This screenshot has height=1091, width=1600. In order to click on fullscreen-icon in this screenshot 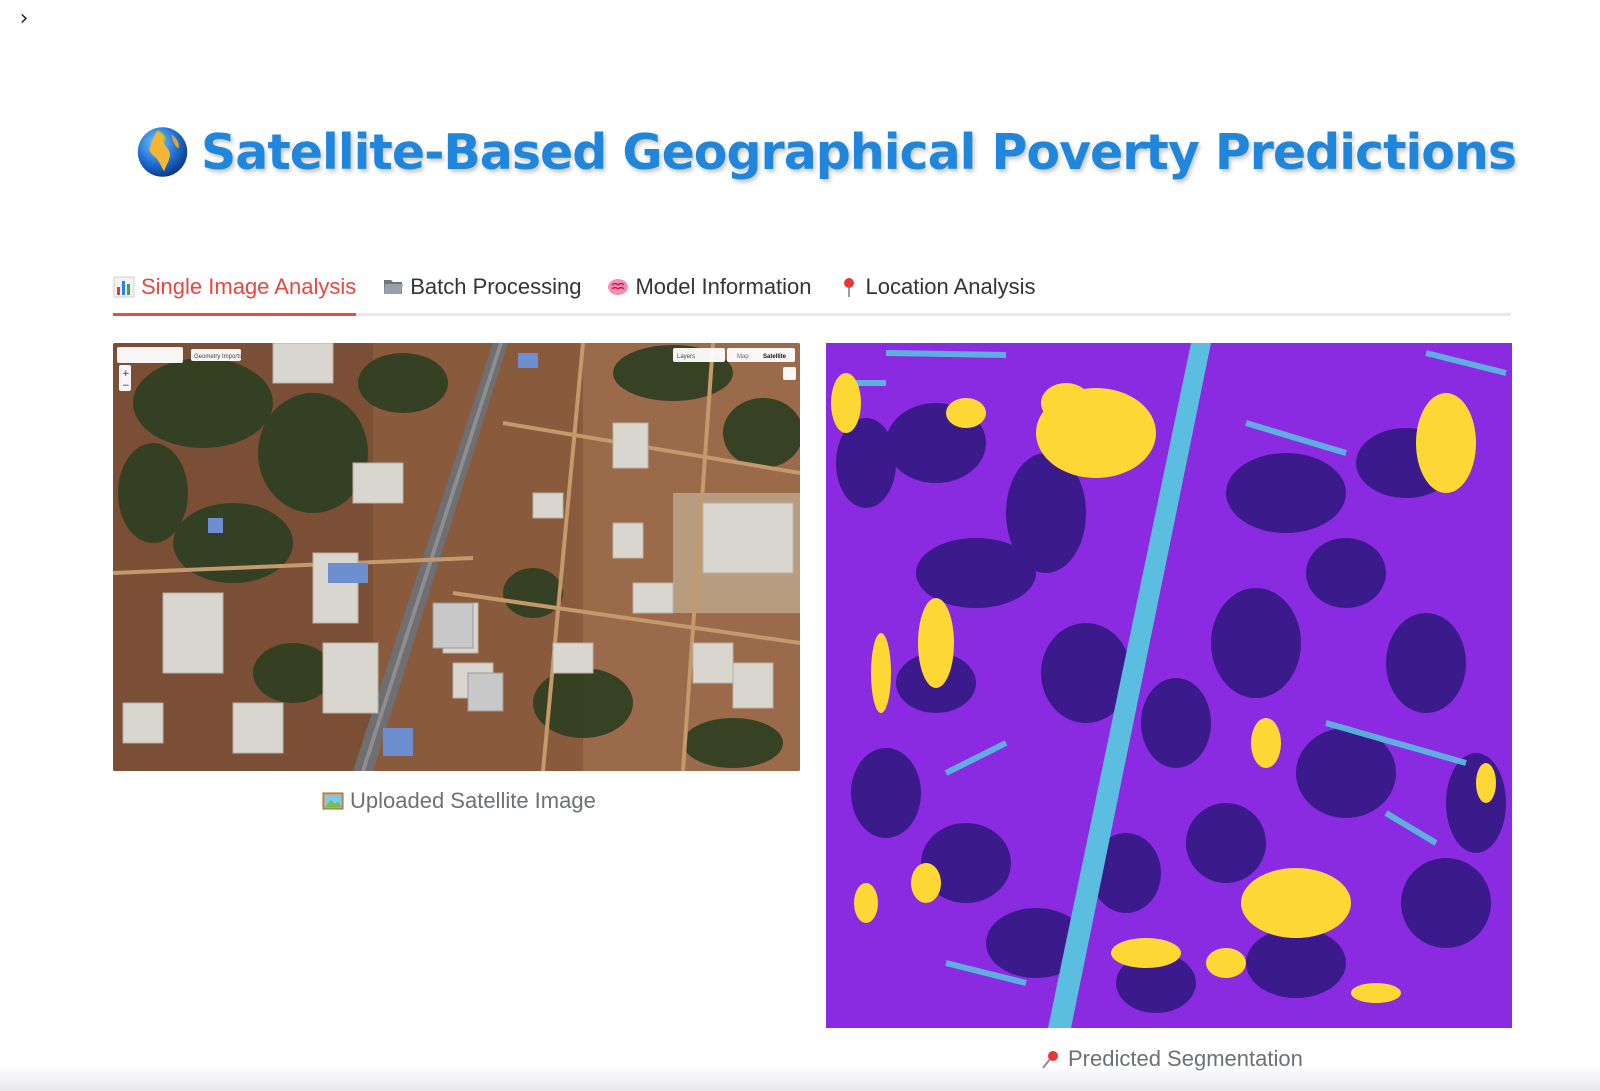, I will do `click(789, 373)`.